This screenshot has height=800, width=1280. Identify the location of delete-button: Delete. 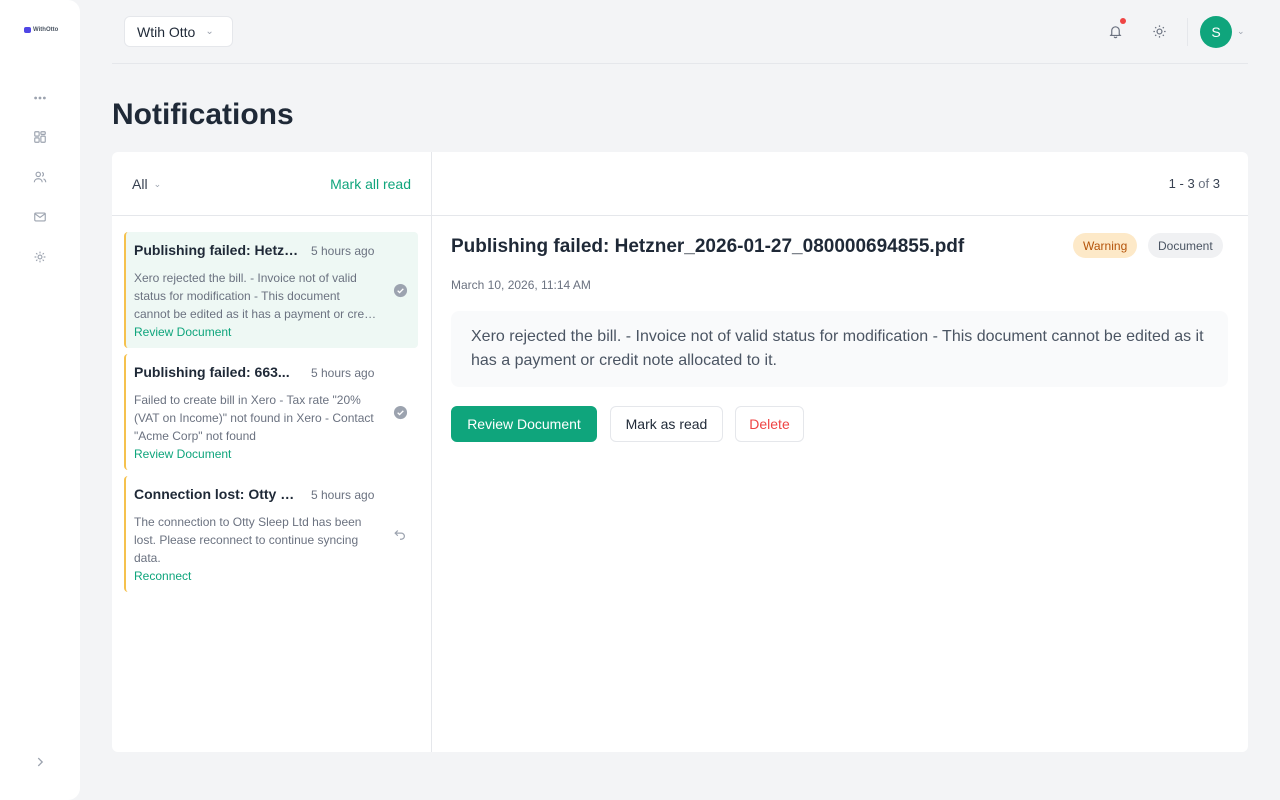
(769, 424).